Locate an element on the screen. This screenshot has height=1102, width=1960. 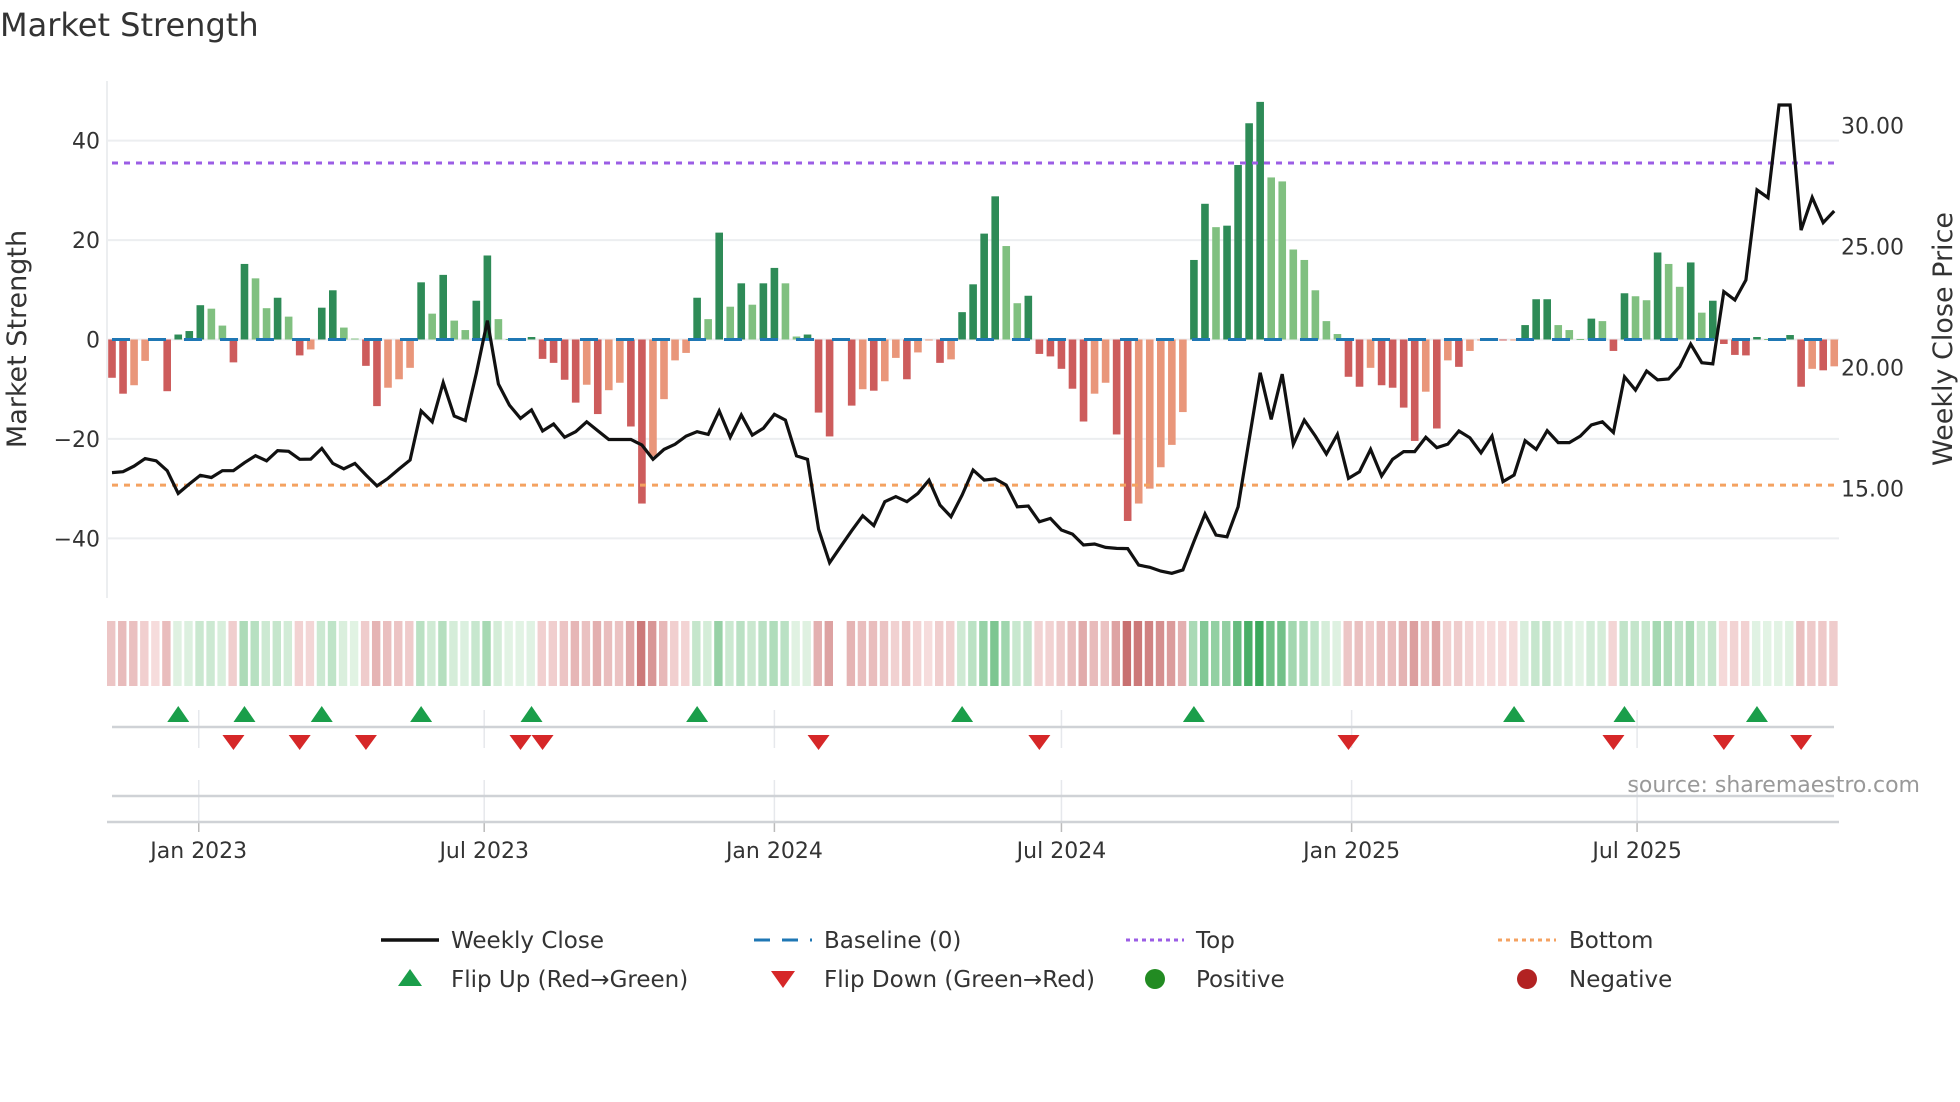
right-tick-label: 30.00 is located at coordinates (1872, 126).